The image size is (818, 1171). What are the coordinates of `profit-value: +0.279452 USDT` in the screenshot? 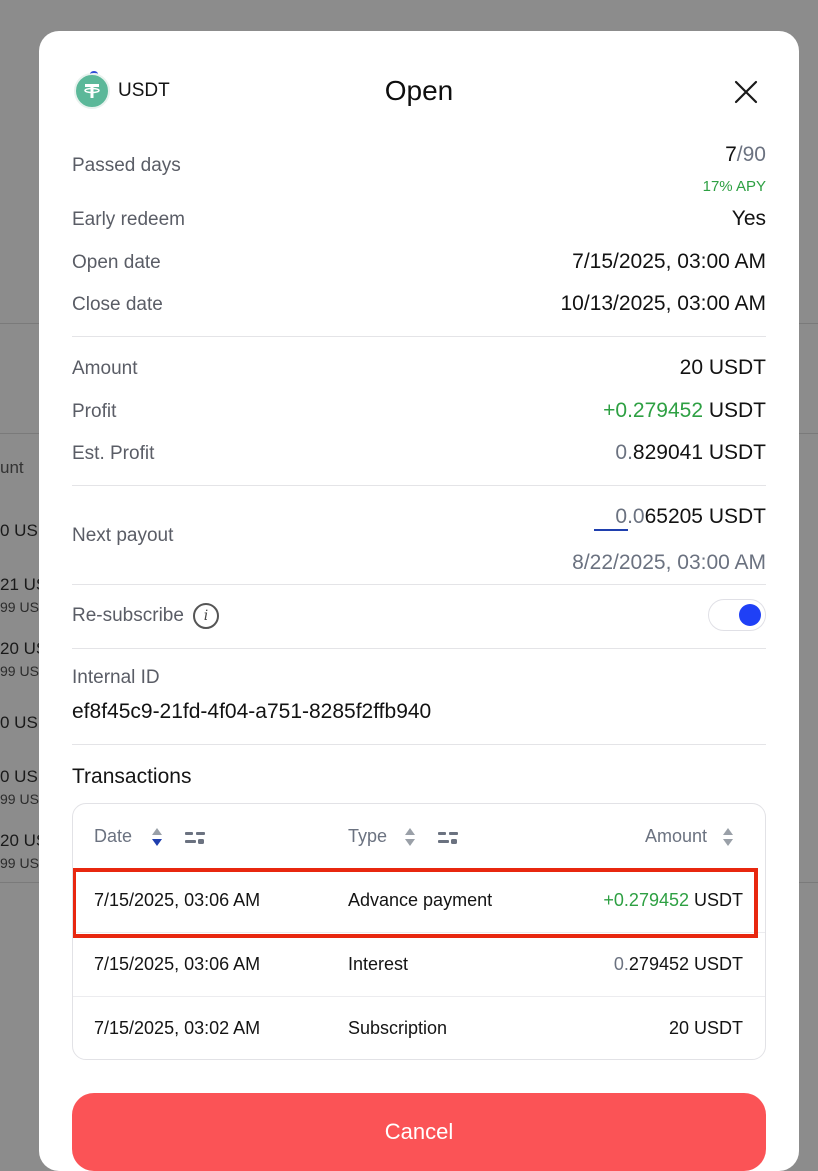 It's located at (684, 411).